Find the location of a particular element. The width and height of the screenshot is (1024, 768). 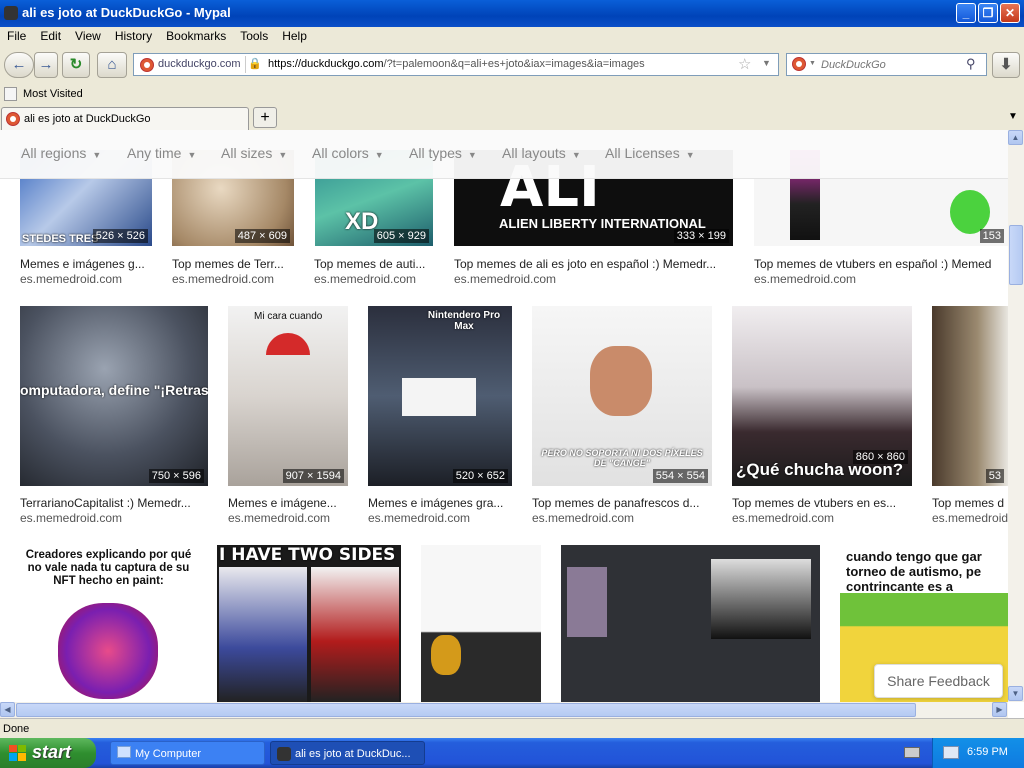

most-visited-link: Most Visited is located at coordinates (53, 94).